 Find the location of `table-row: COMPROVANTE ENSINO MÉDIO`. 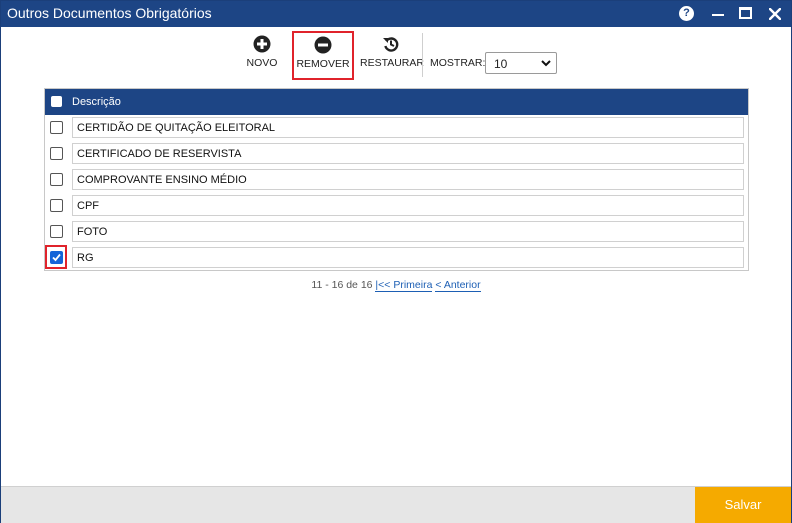

table-row: COMPROVANTE ENSINO MÉDIO is located at coordinates (396, 180).